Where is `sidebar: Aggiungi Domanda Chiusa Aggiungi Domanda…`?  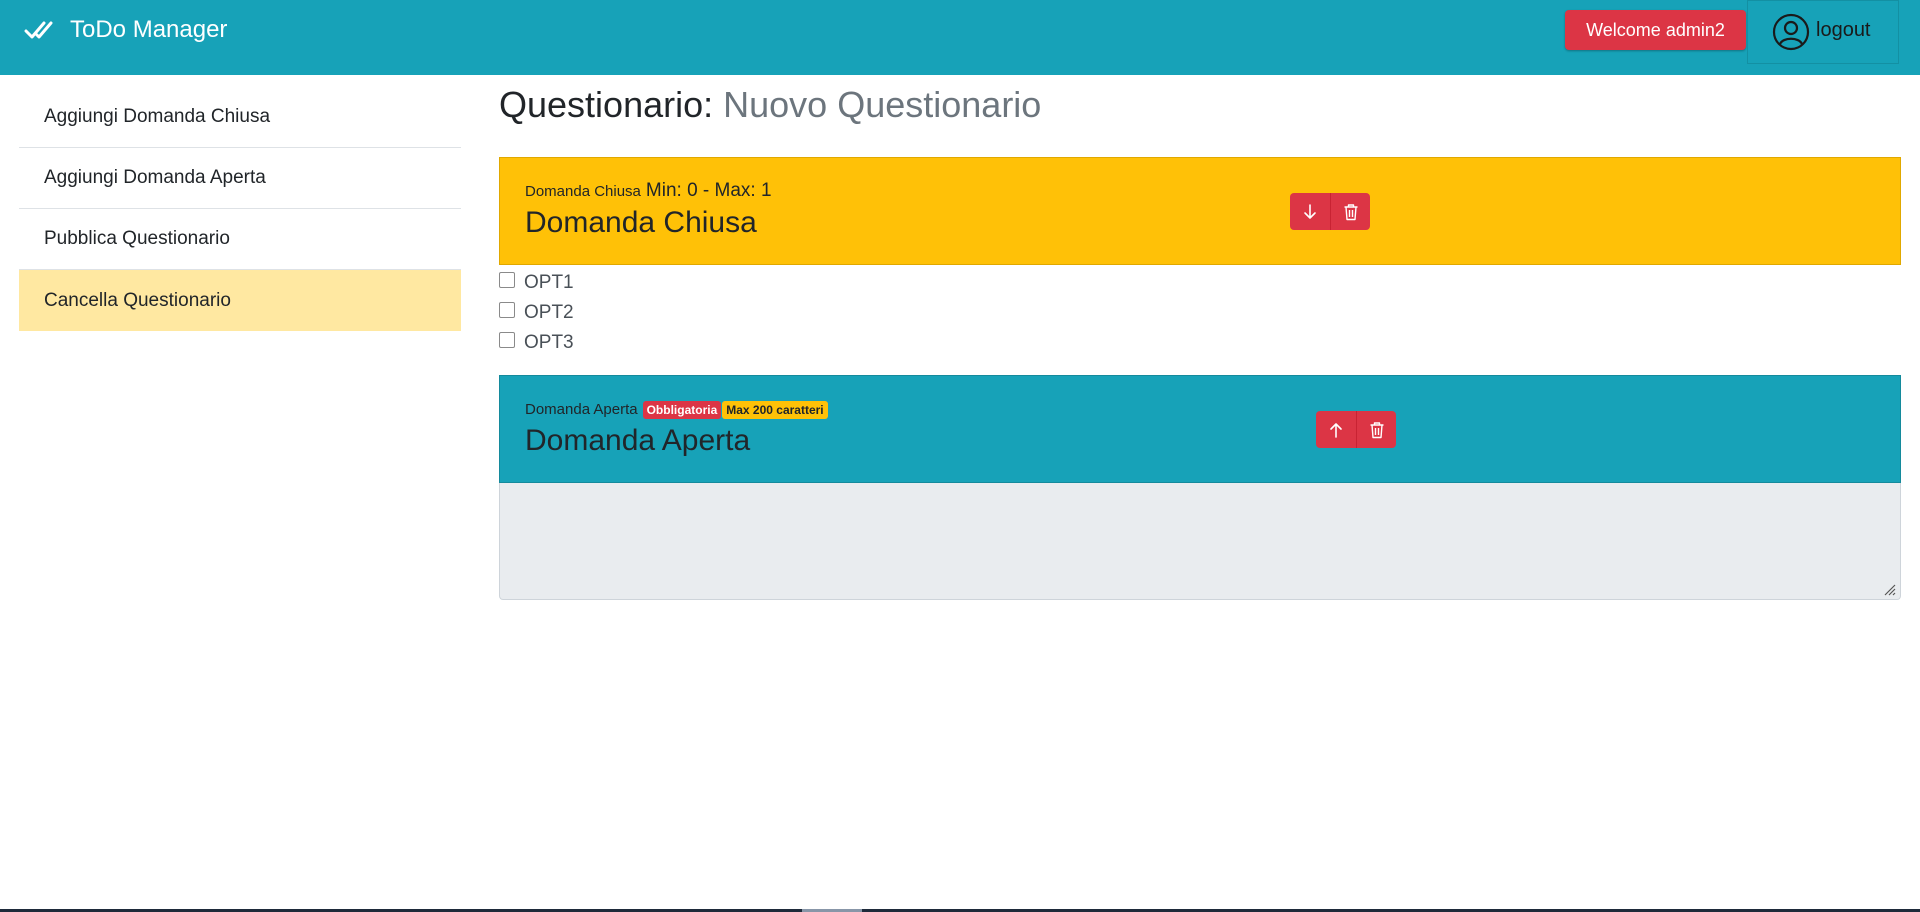 sidebar: Aggiungi Domanda Chiusa Aggiungi Domanda… is located at coordinates (240, 209).